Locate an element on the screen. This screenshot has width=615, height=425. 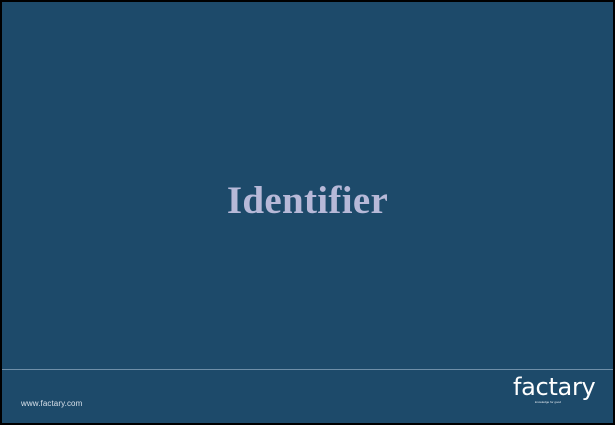
footer-divider is located at coordinates (307, 369).